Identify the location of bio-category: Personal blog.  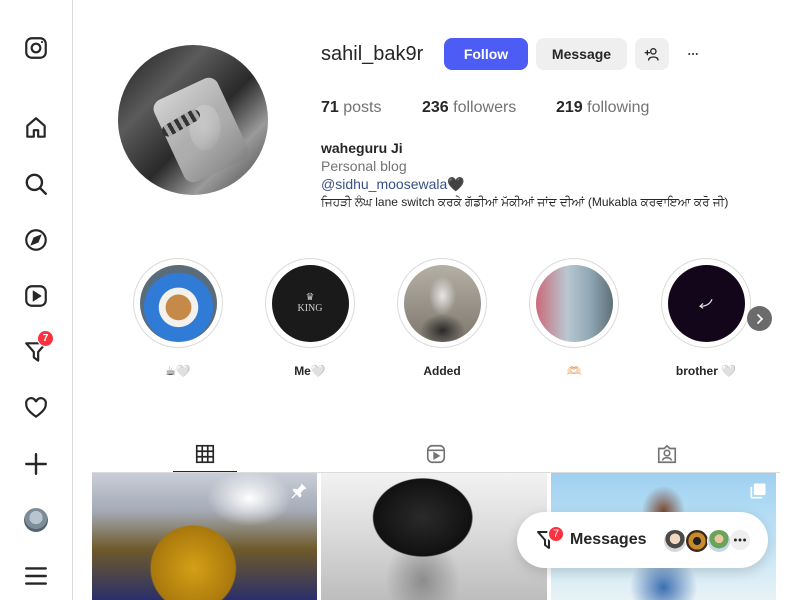
(364, 166).